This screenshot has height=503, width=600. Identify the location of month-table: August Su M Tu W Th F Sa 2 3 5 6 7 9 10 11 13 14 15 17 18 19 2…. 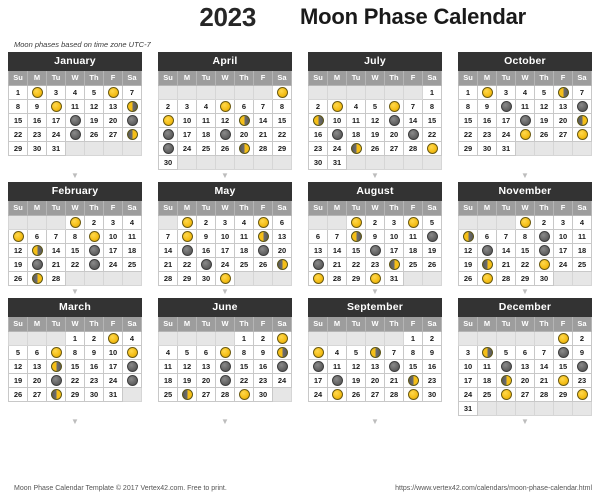
(375, 234).